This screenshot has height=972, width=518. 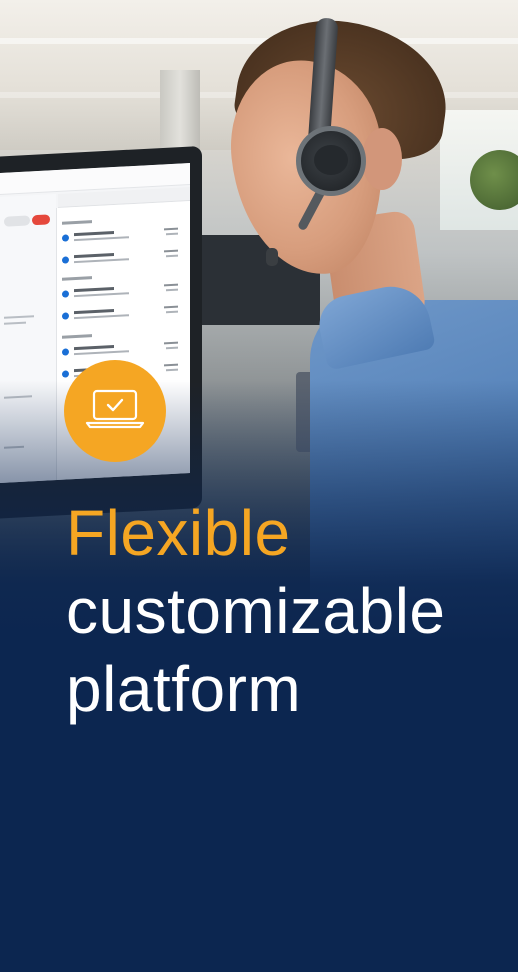 What do you see at coordinates (382, 159) in the screenshot?
I see `person-ear` at bounding box center [382, 159].